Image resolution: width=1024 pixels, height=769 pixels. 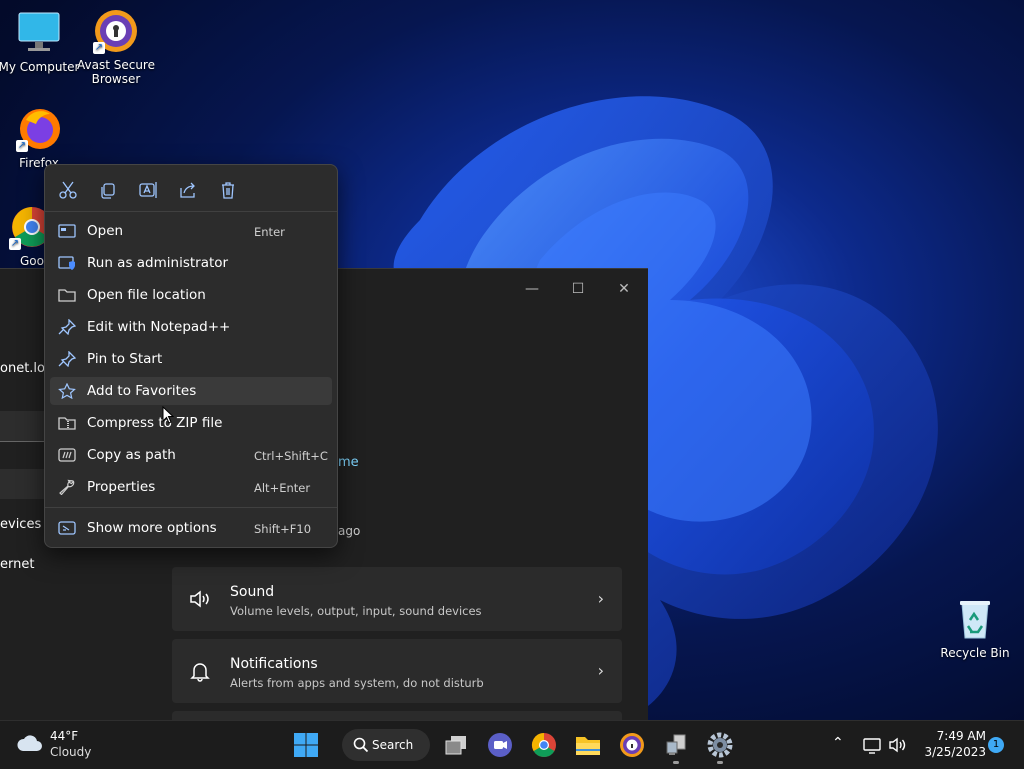 What do you see at coordinates (282, 488) in the screenshot?
I see `menu-item-shortcut: Alt+Enter` at bounding box center [282, 488].